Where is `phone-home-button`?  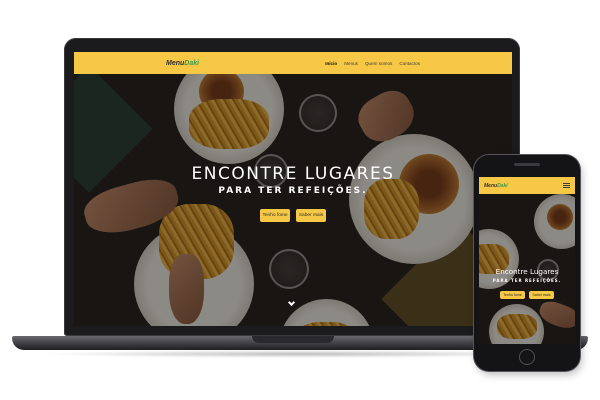
phone-home-button is located at coordinates (527, 357).